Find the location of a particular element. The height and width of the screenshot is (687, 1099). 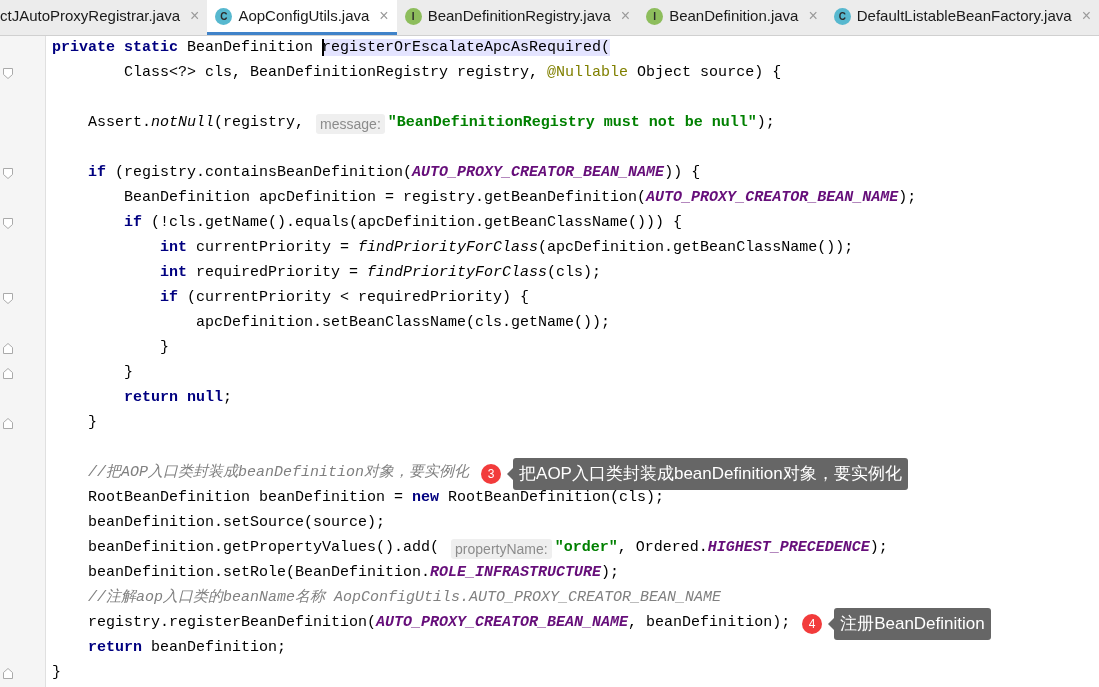

code-text: return beanDefinition; is located at coordinates (187, 648).